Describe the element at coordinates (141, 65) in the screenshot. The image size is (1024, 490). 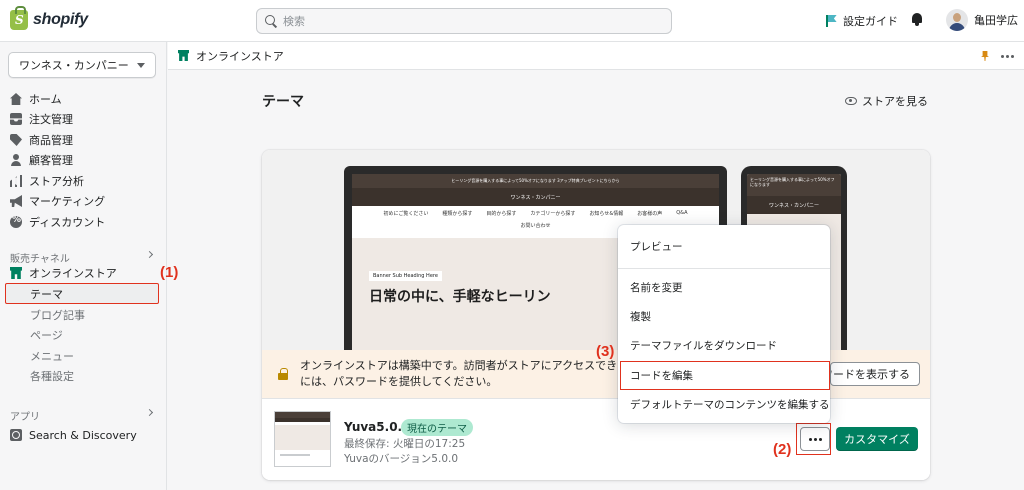
I see `caret-down-icon` at that location.